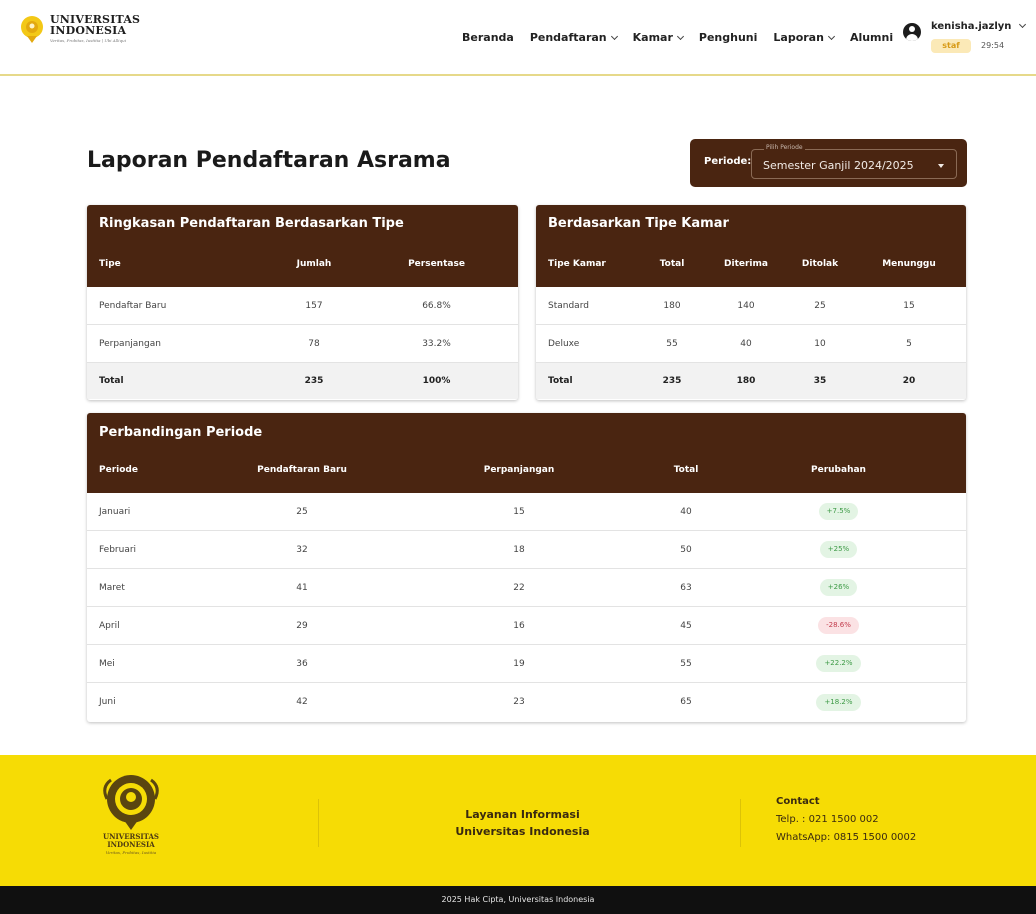 The image size is (1036, 914). I want to click on table-cell: 29, so click(302, 625).